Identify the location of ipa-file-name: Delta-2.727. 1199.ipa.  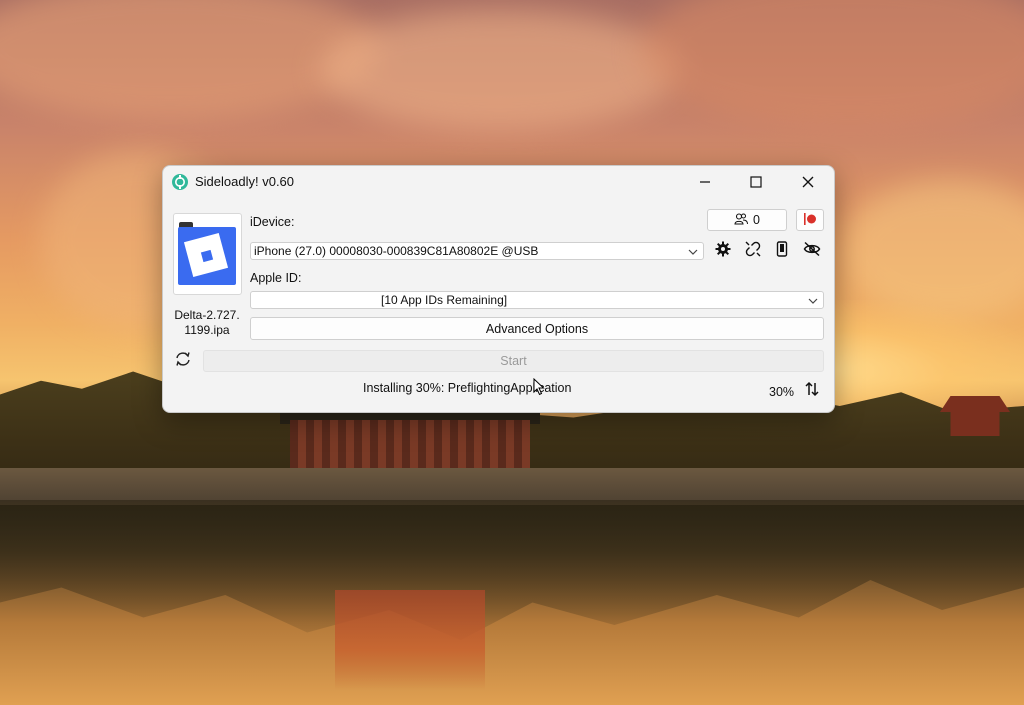
(207, 323).